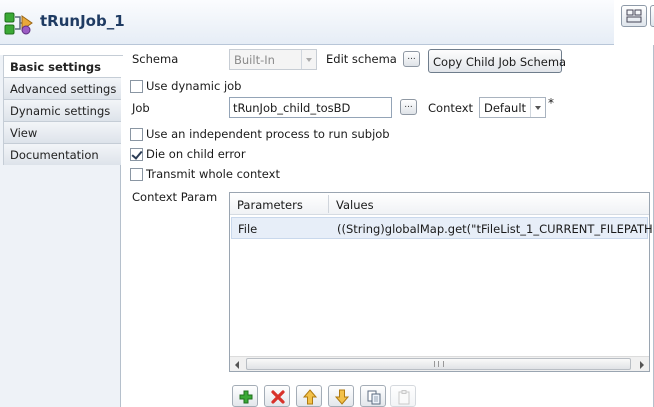 The width and height of the screenshot is (654, 407). I want to click on move-up-button, so click(309, 396).